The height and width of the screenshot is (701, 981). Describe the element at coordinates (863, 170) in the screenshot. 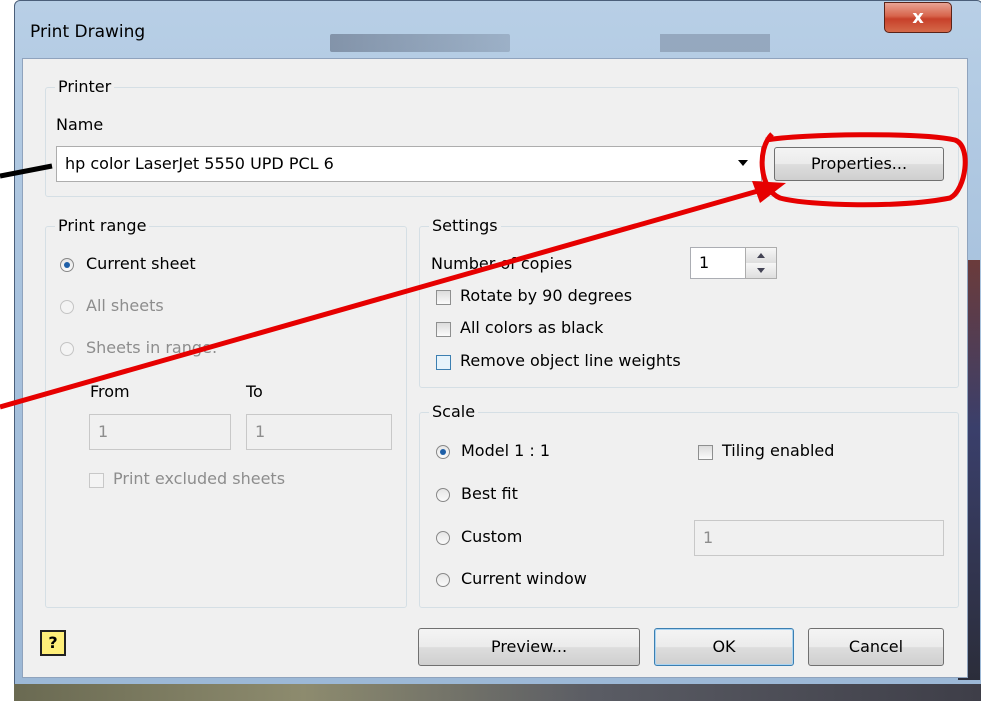

I see `annotation-circle` at that location.